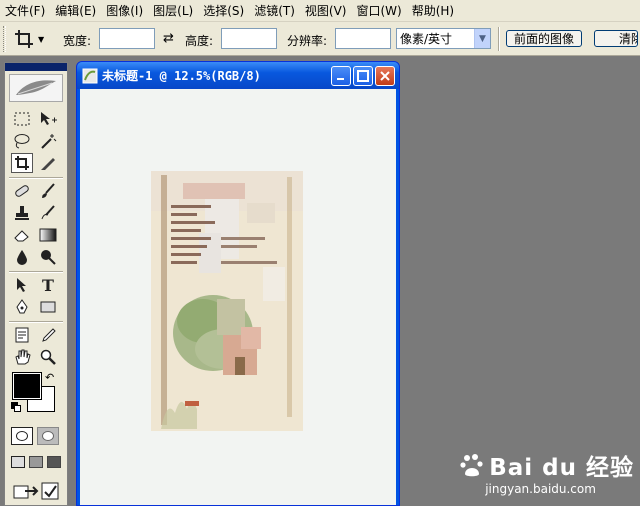 The image size is (640, 506). I want to click on toolbar-divider, so click(499, 39).